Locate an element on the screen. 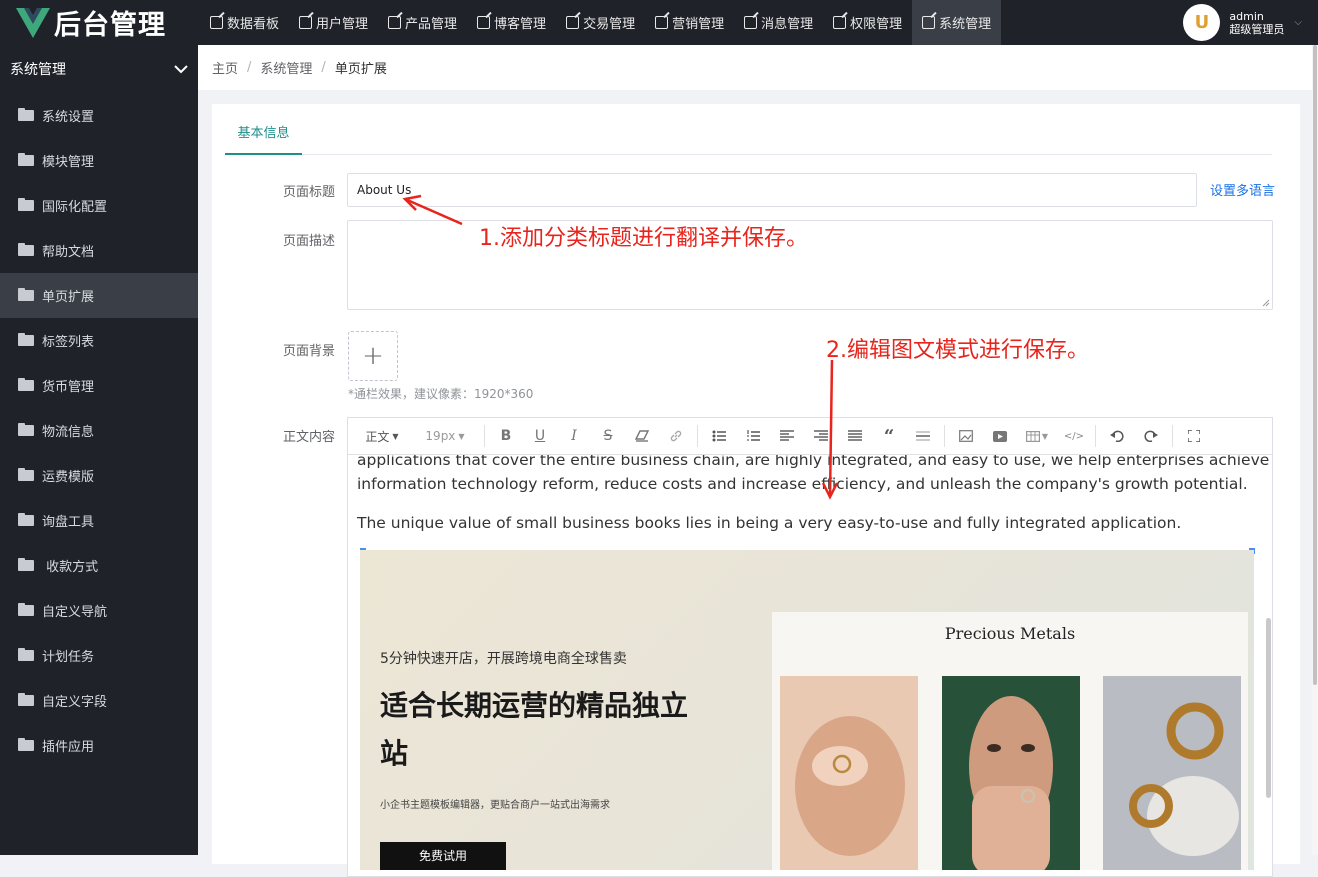  annotation-arrows is located at coordinates (620, 347).